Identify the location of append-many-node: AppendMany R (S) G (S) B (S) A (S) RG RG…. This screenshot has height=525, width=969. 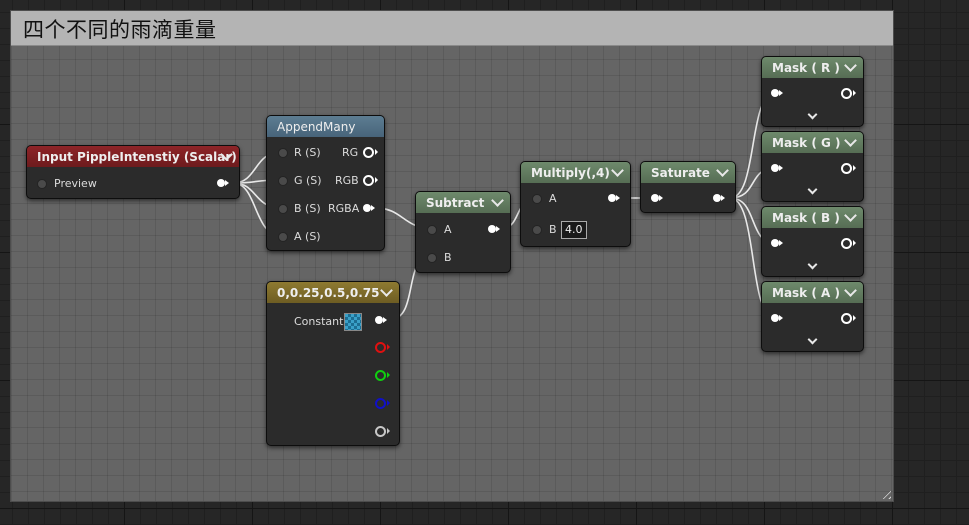
(325, 183).